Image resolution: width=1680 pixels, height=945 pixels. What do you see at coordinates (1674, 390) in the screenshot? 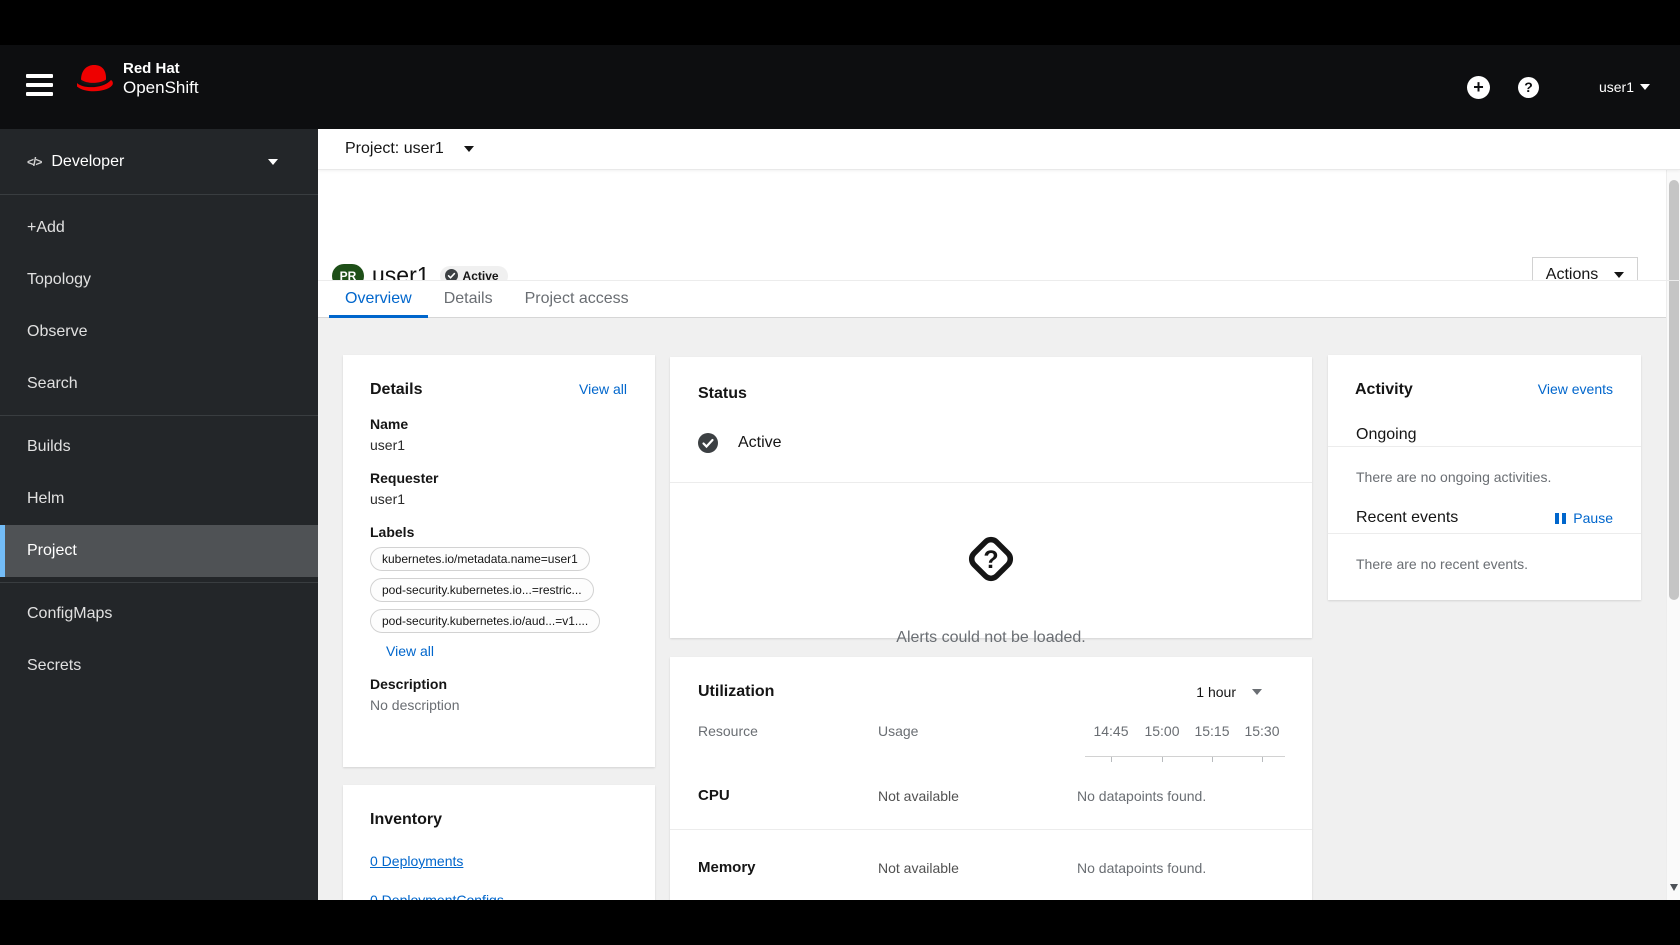
I see `scrollbar-thumb` at bounding box center [1674, 390].